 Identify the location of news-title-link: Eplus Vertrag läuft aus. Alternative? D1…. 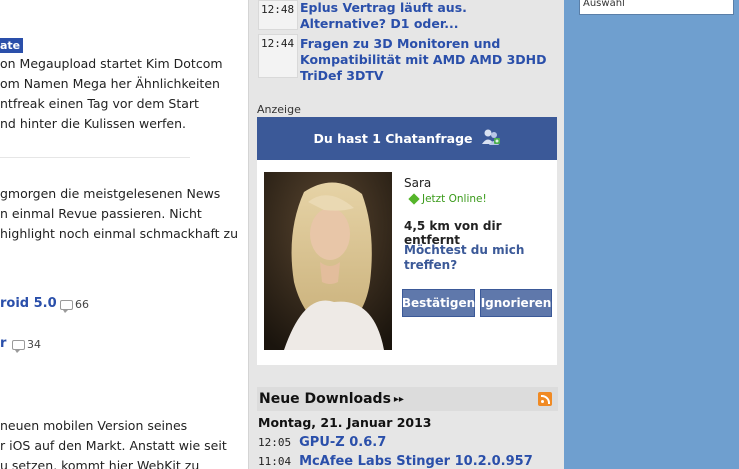
(425, 16).